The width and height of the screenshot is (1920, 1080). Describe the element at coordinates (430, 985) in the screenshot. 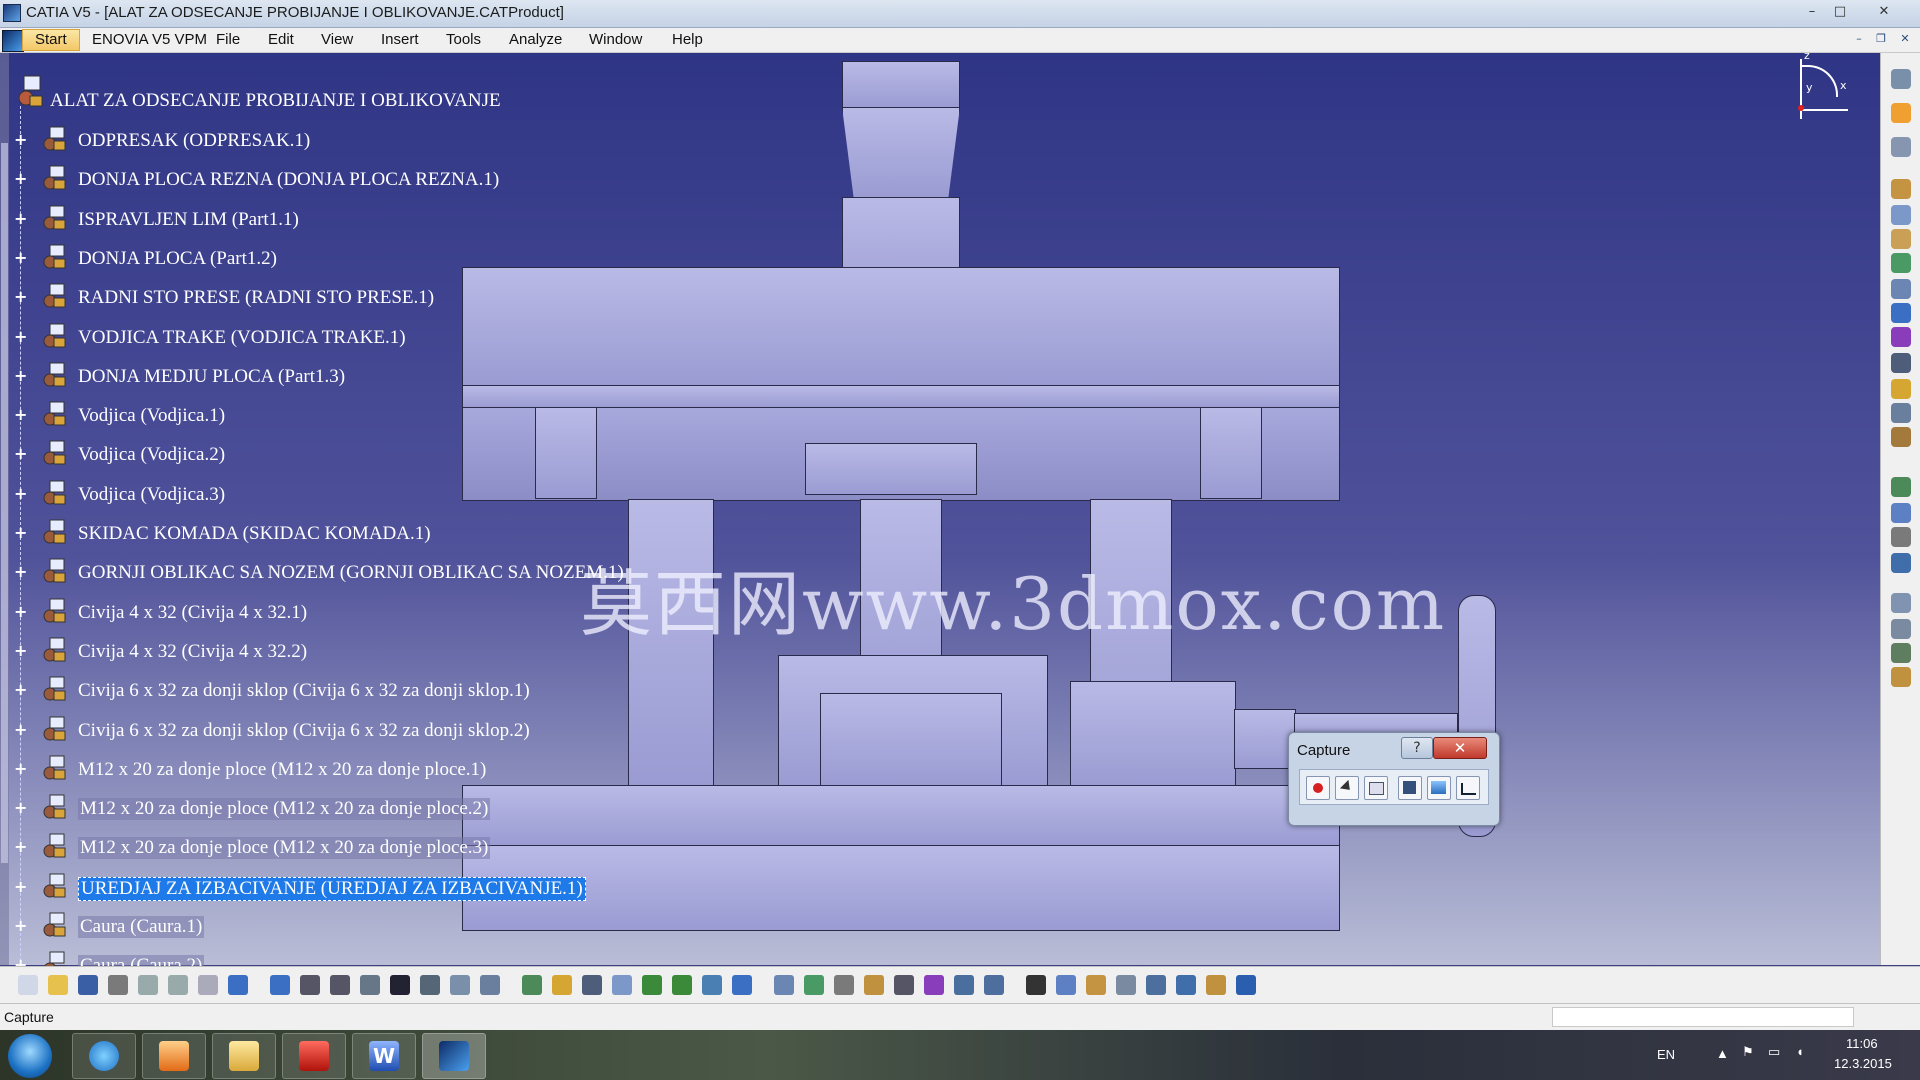

I see `graph-icon` at that location.